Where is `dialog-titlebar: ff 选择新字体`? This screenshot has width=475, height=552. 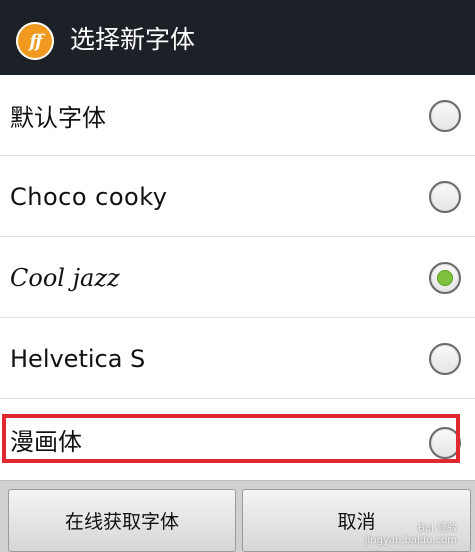 dialog-titlebar: ff 选择新字体 is located at coordinates (237, 37).